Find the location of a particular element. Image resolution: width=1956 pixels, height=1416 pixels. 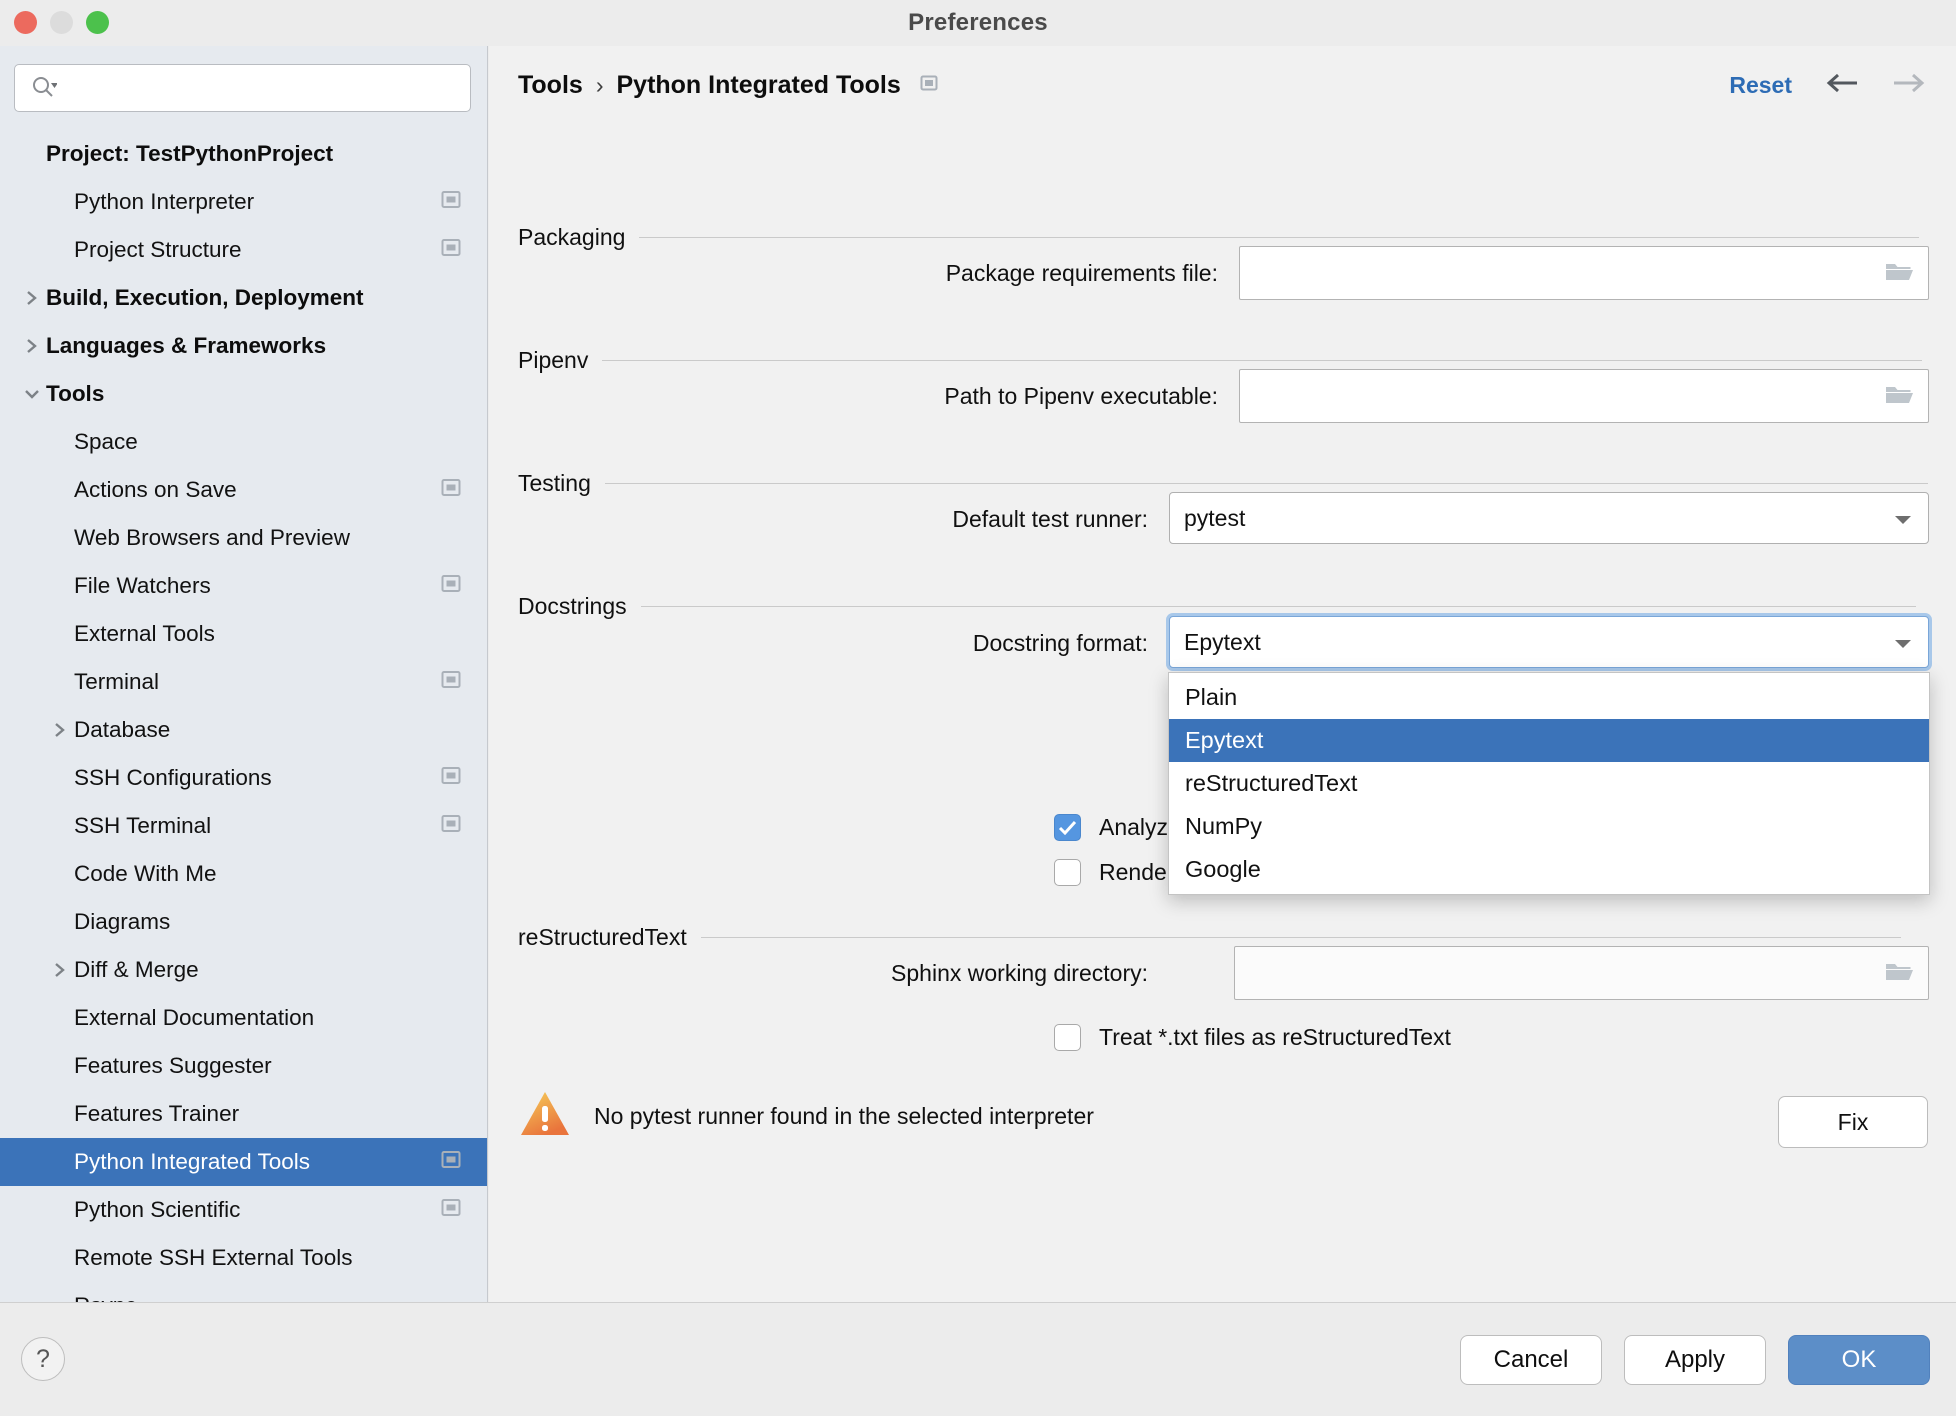

close-window-button is located at coordinates (25, 22).